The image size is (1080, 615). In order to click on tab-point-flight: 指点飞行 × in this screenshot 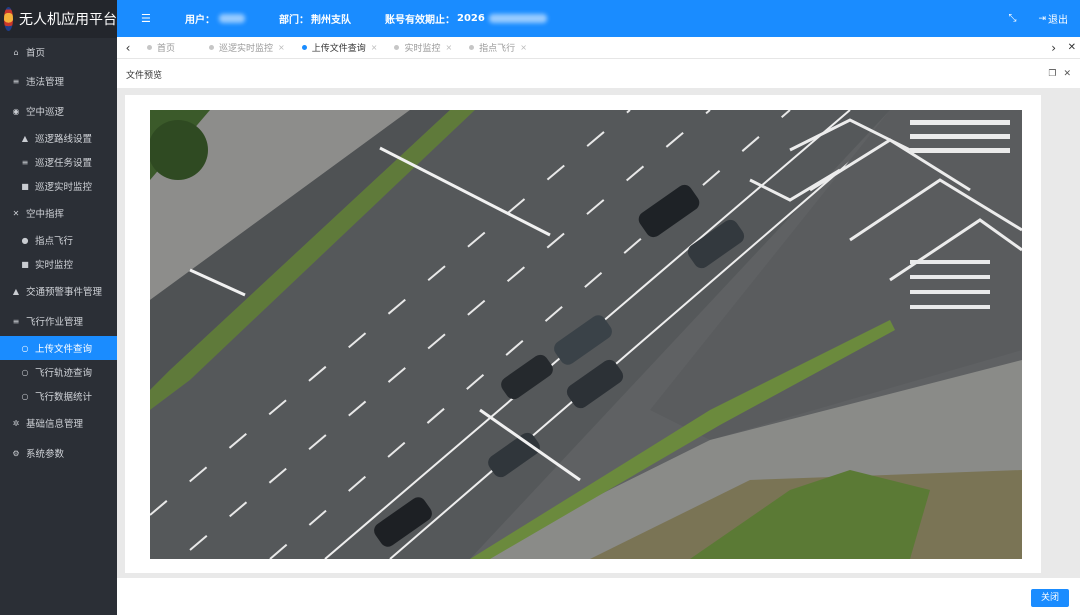, I will do `click(498, 47)`.